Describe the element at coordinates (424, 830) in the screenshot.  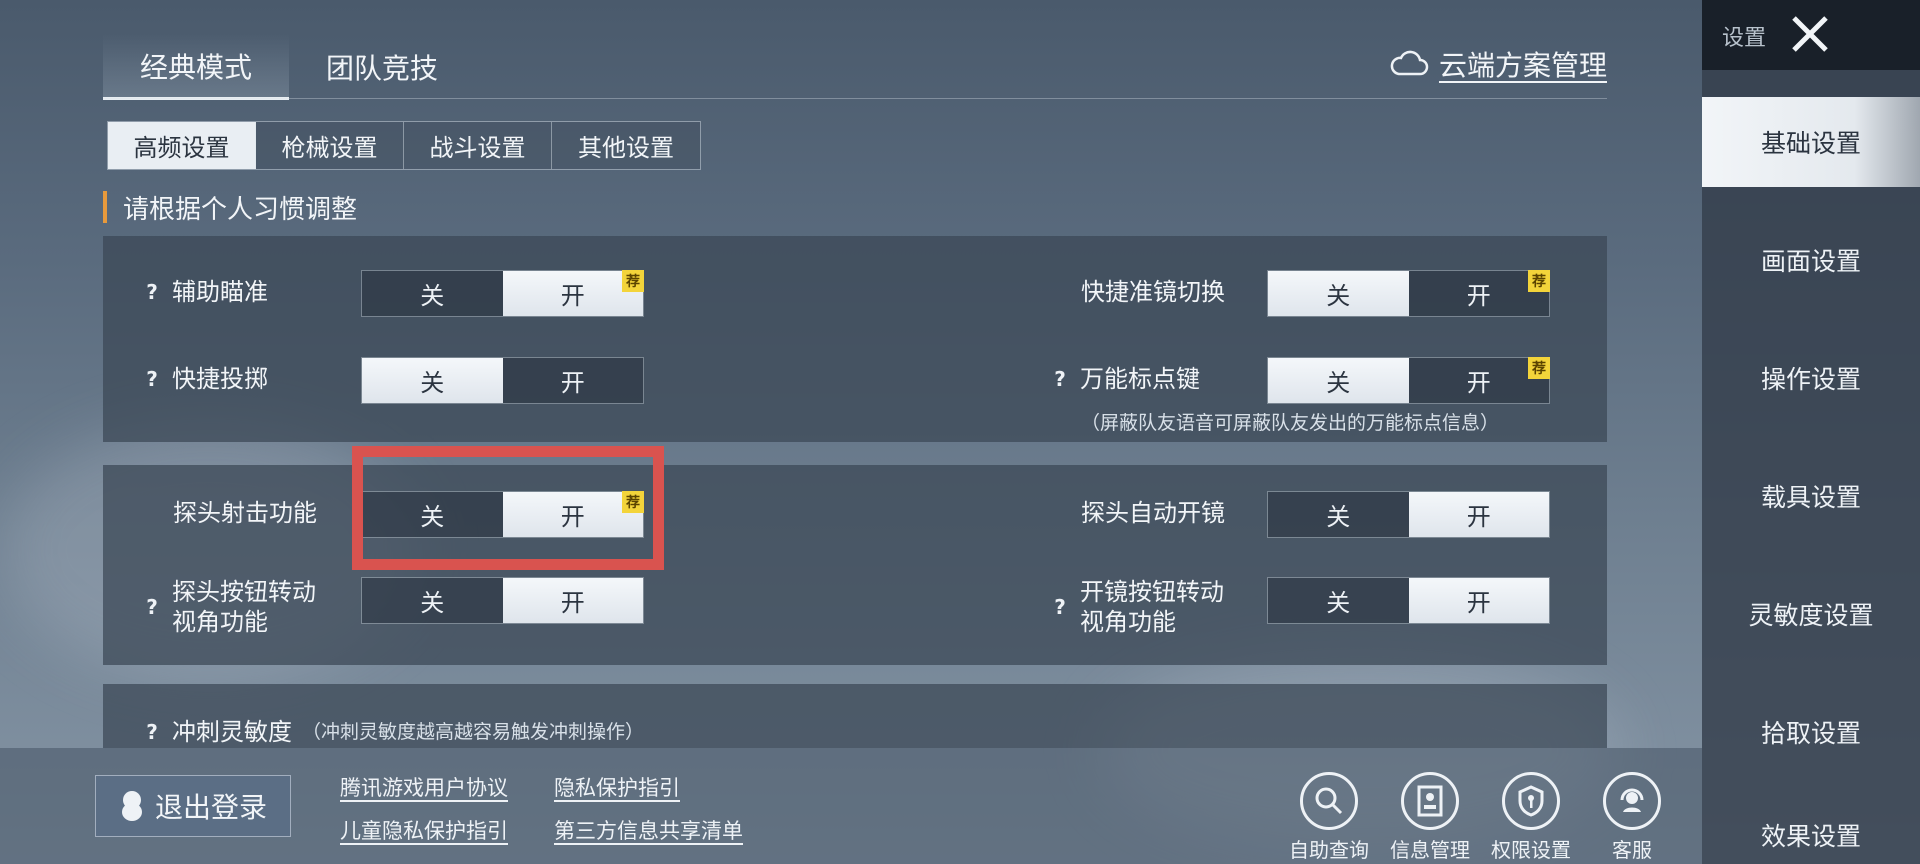
I see `child-privacy-link: 儿童隐私保护指引` at that location.